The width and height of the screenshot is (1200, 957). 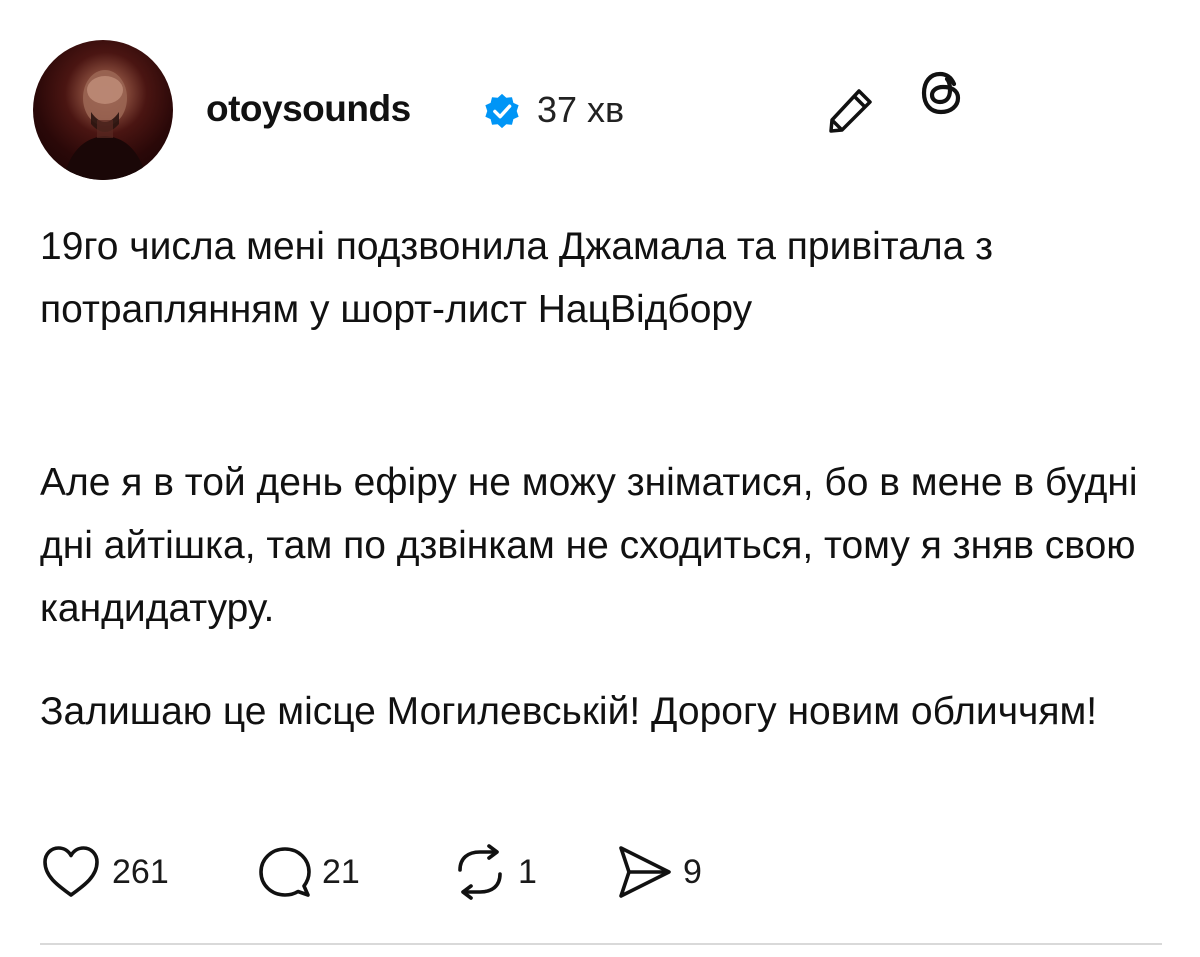 I want to click on like-count: 261, so click(x=140, y=872).